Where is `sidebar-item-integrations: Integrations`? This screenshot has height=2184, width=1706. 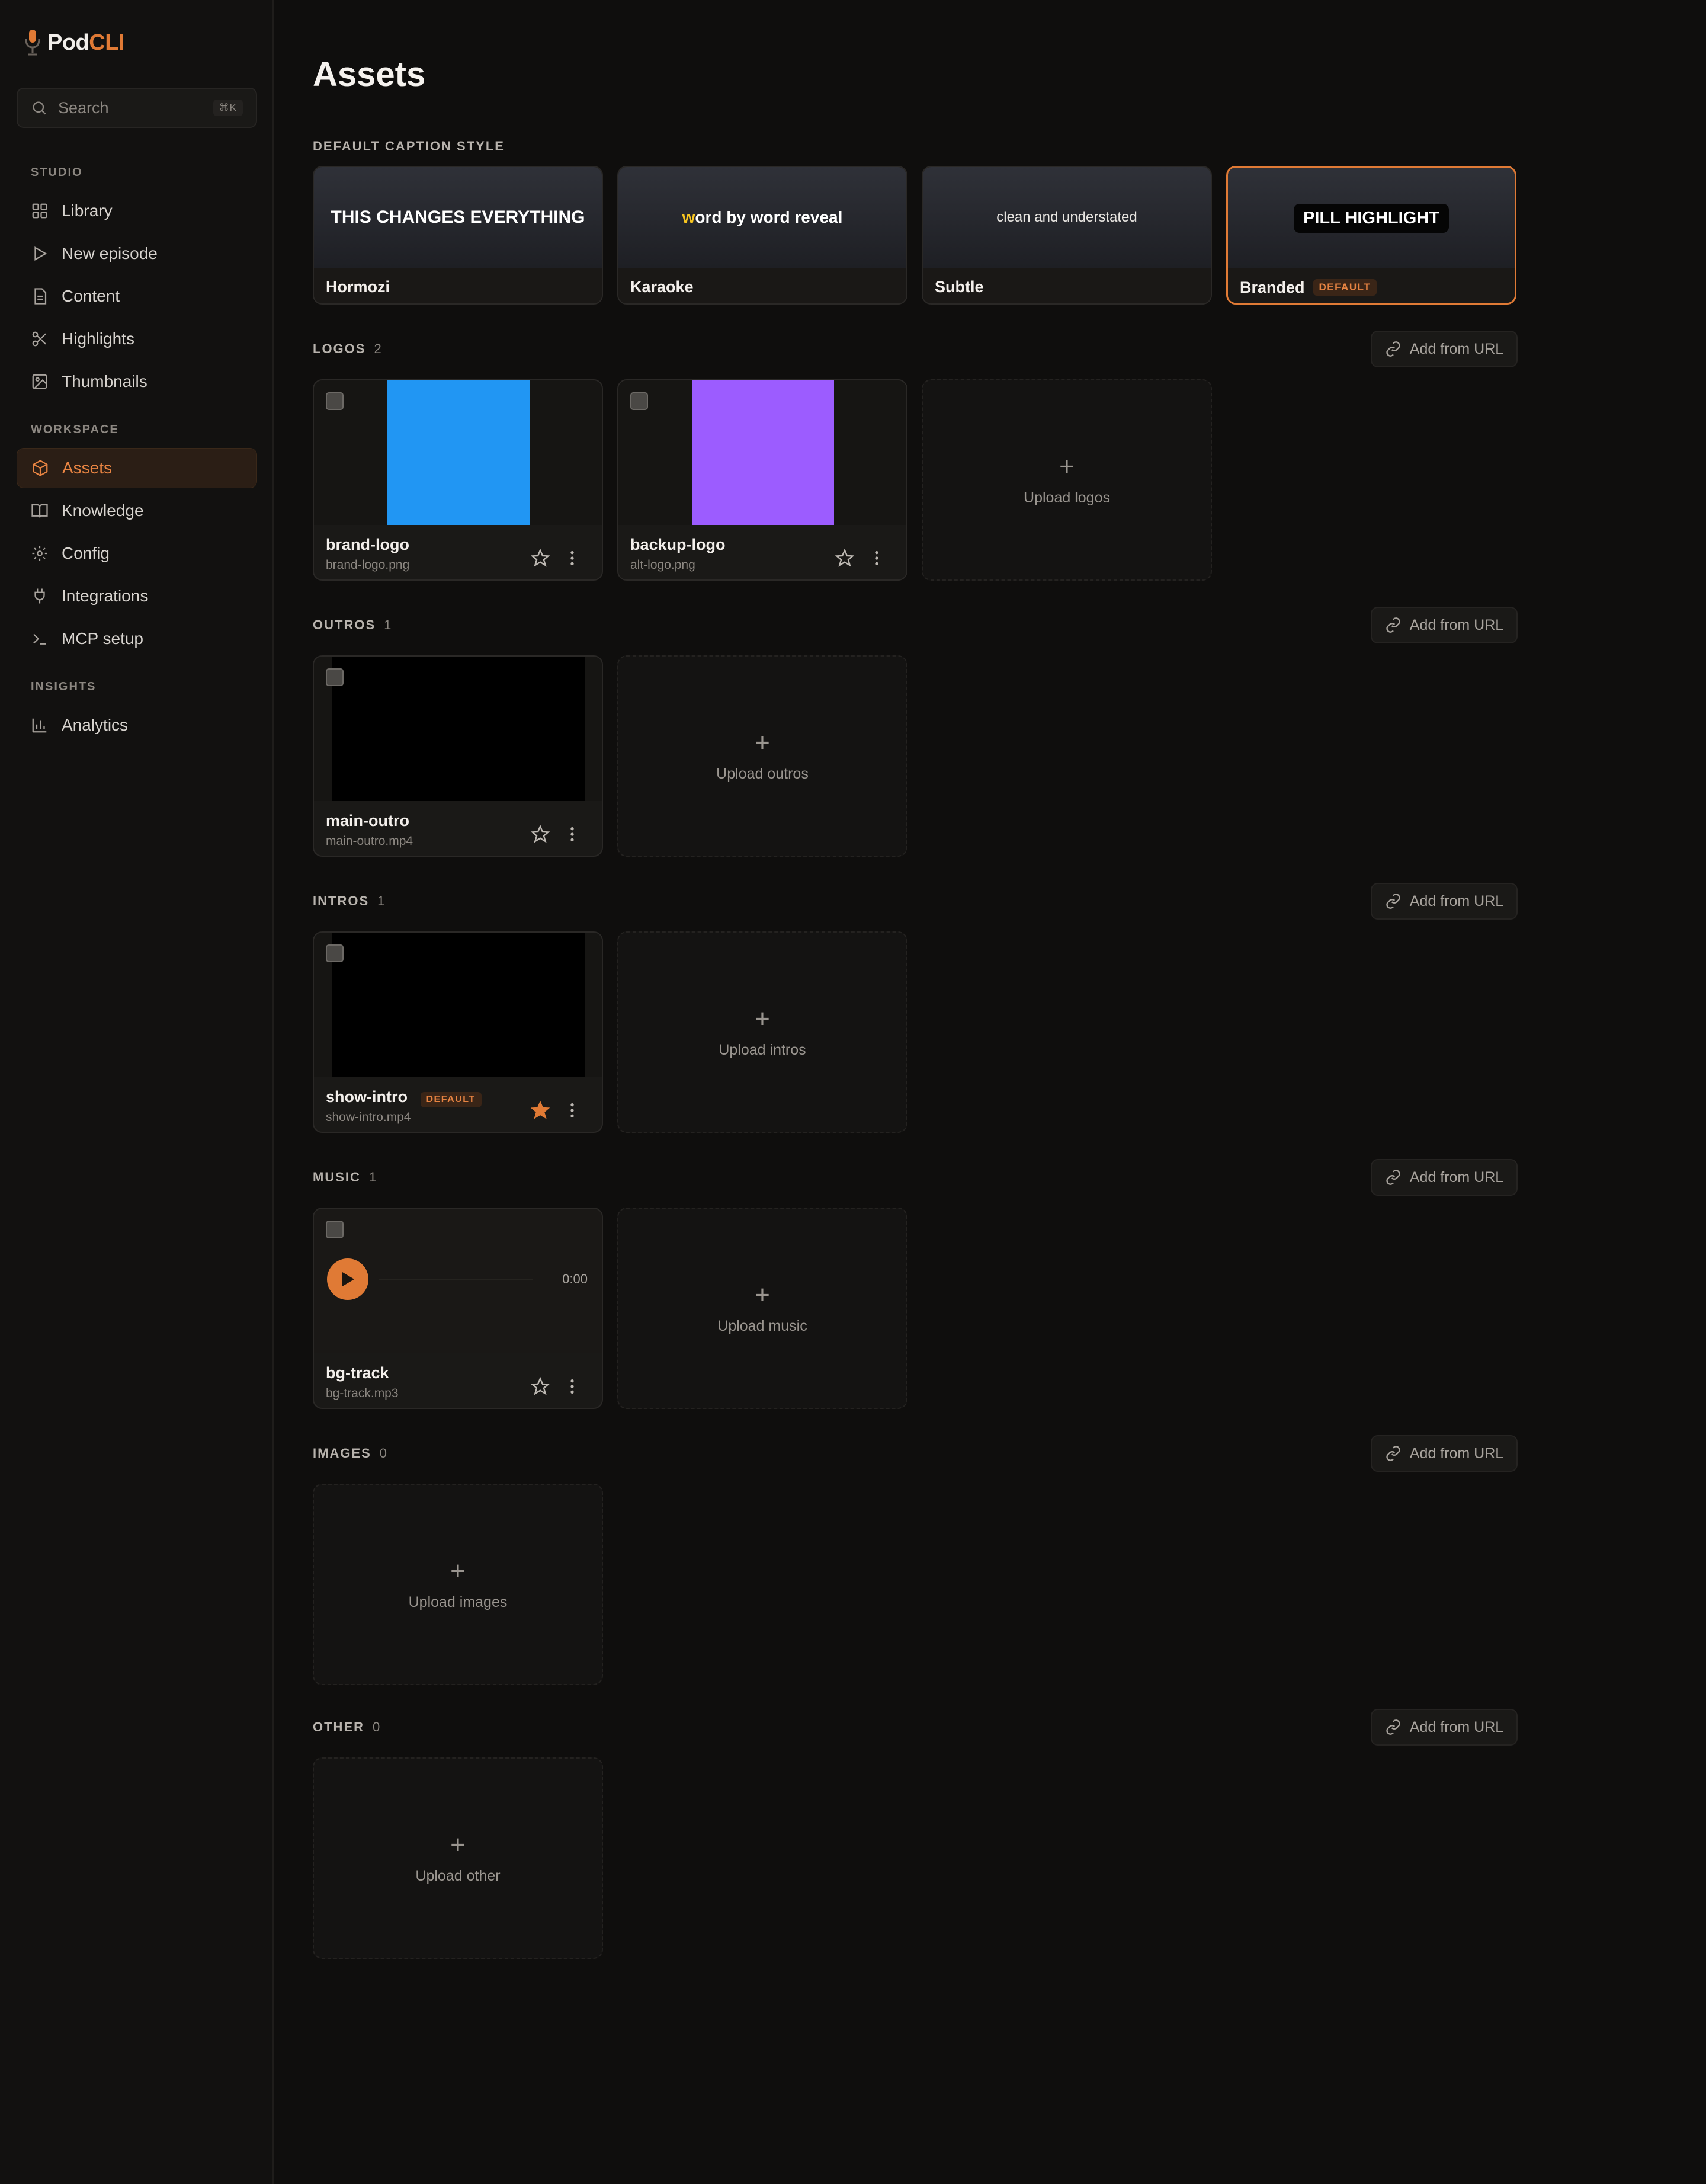 sidebar-item-integrations: Integrations is located at coordinates (137, 596).